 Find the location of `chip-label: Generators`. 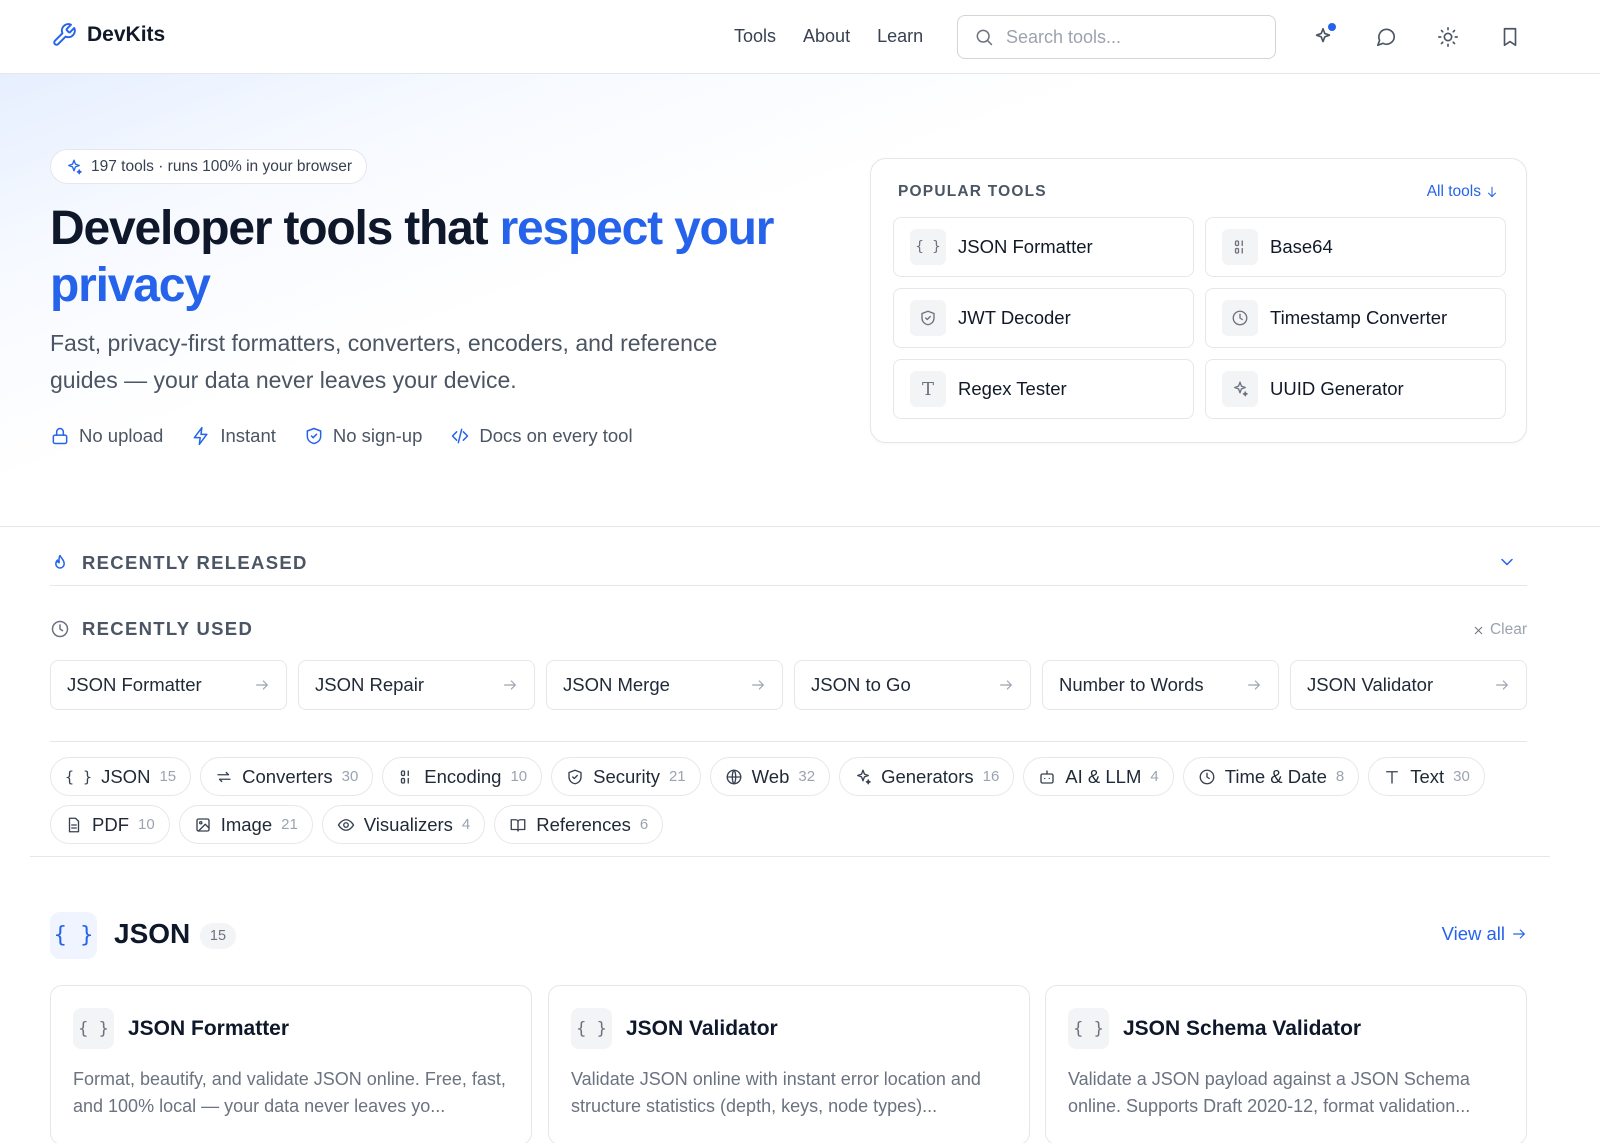

chip-label: Generators is located at coordinates (927, 776).